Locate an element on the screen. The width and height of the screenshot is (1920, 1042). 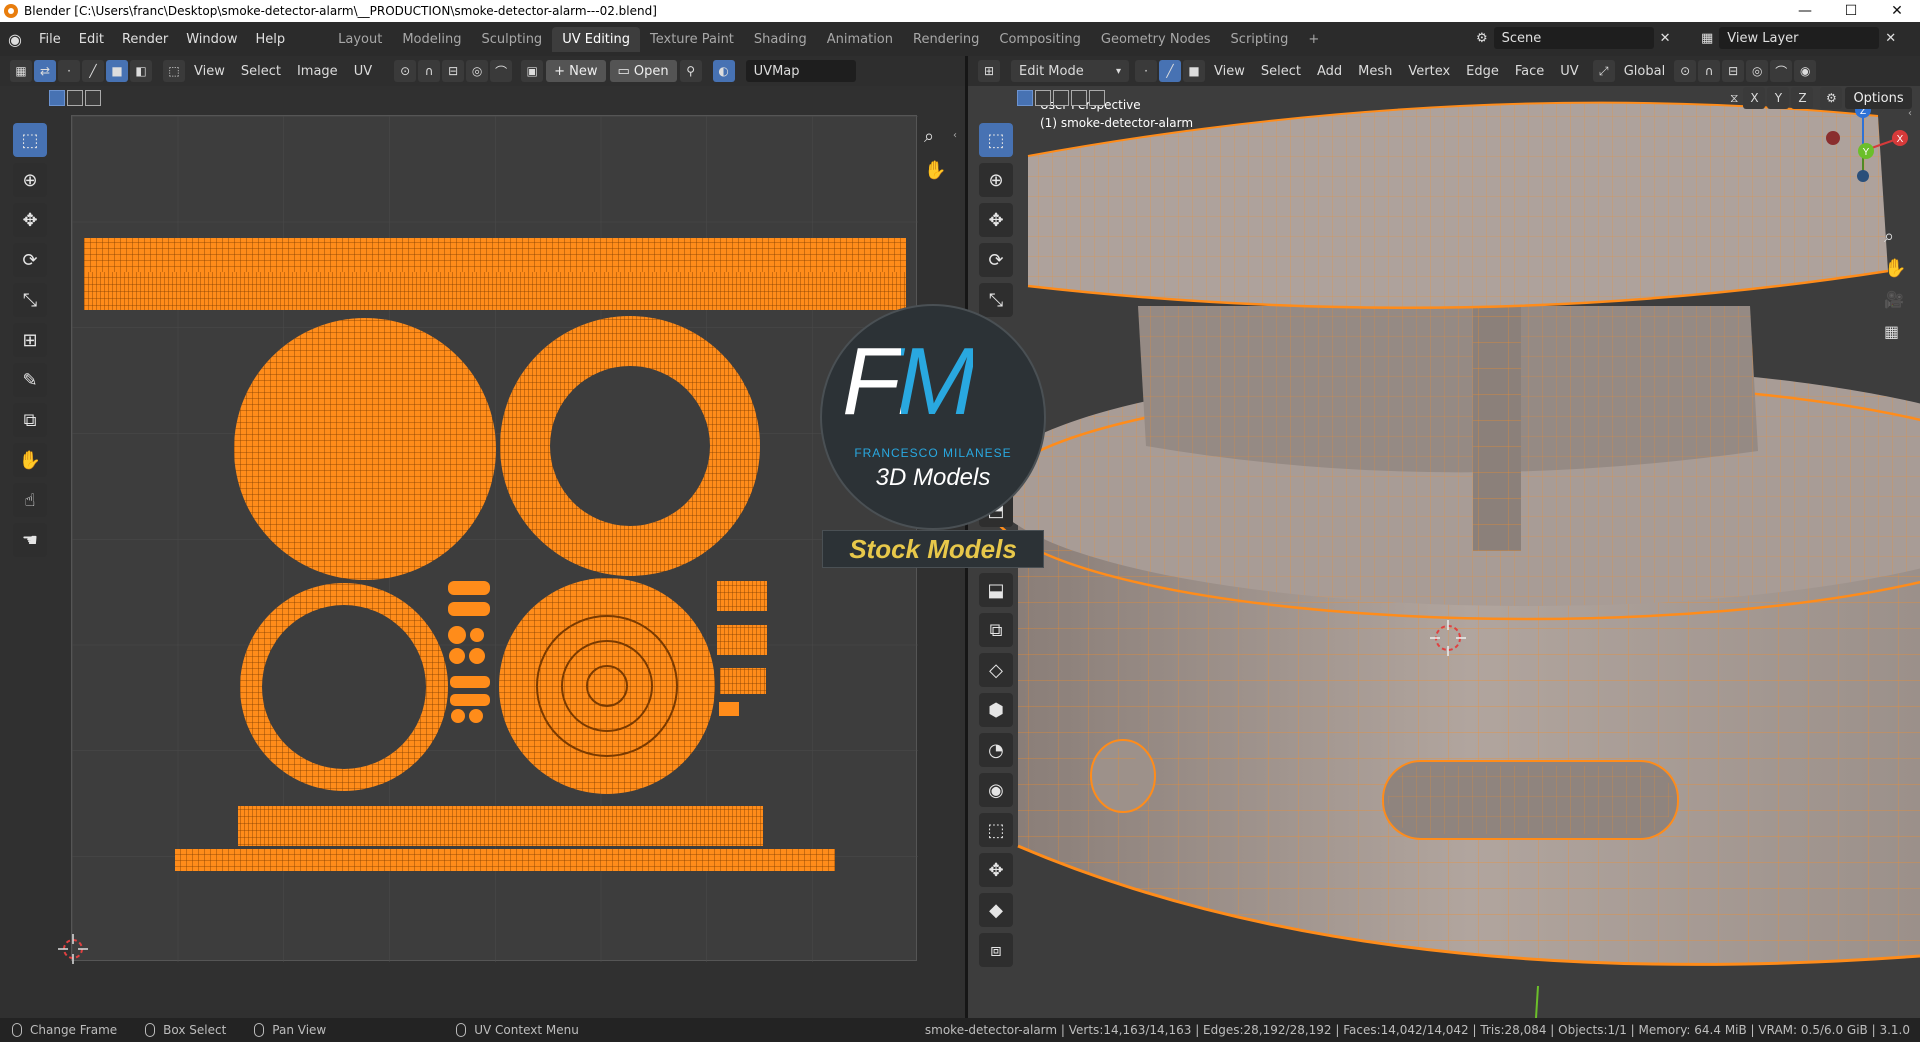
vp-ortho-icon: ▦ is located at coordinates (1891, 331).